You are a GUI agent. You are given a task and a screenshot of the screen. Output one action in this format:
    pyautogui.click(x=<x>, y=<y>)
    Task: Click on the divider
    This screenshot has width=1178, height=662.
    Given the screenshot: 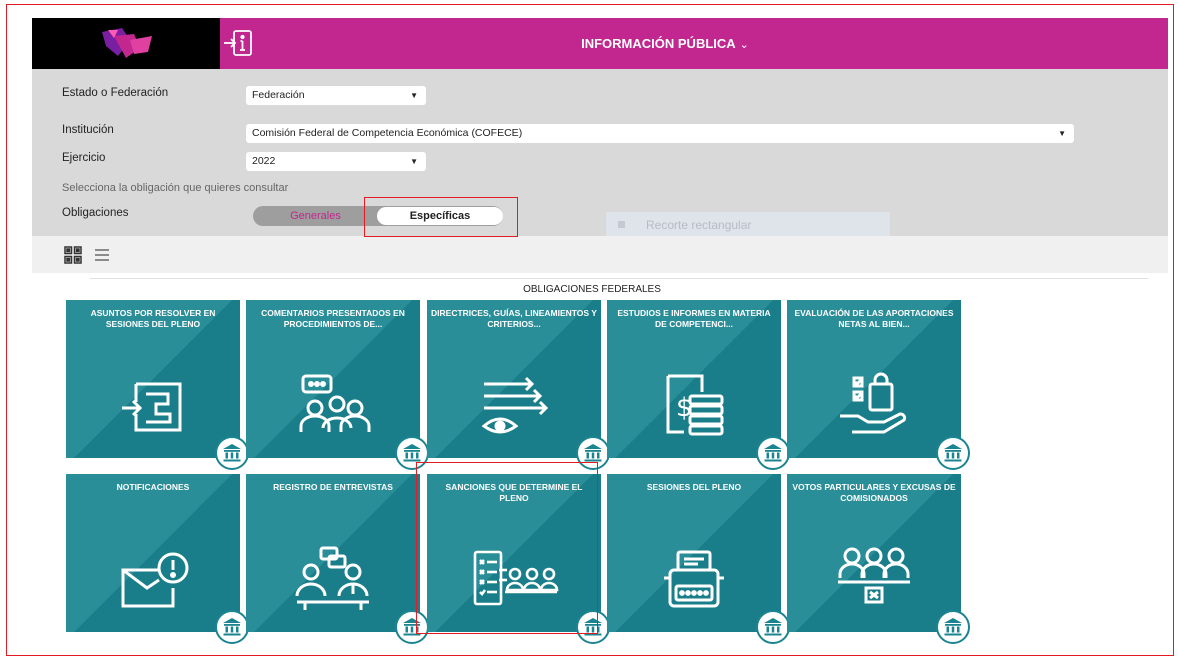 What is the action you would take?
    pyautogui.click(x=619, y=278)
    